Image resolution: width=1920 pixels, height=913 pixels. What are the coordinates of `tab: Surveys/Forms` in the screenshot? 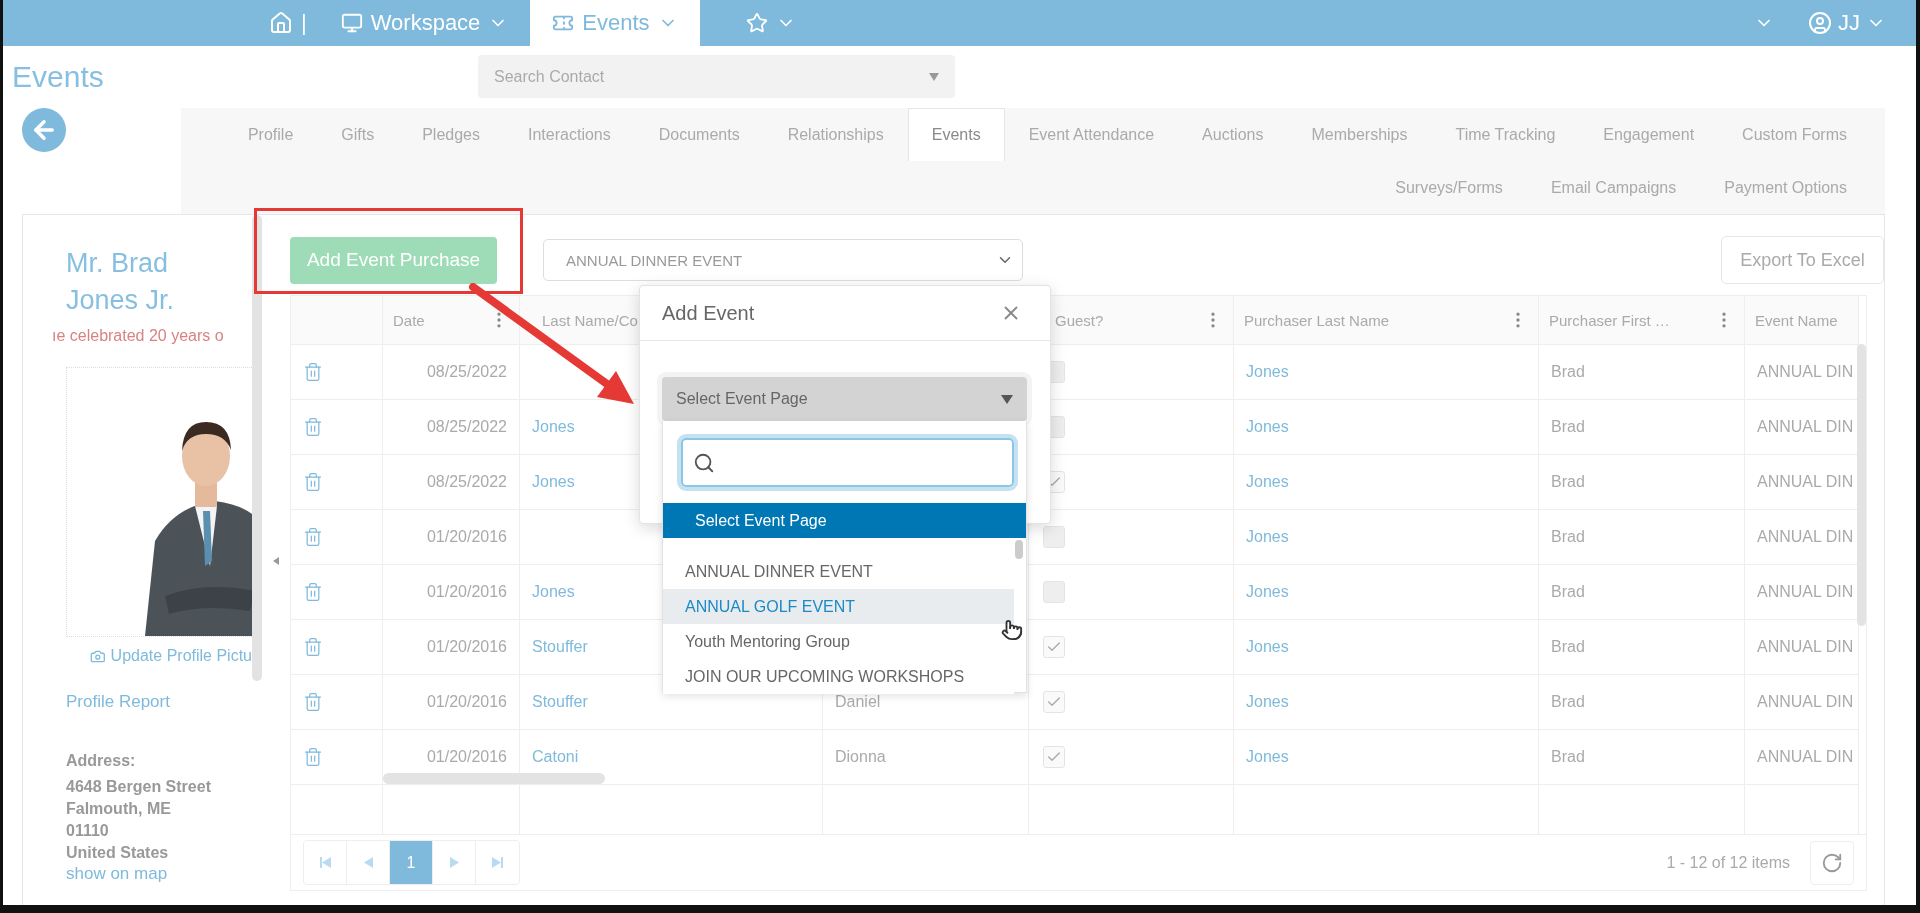 It's located at (1449, 187).